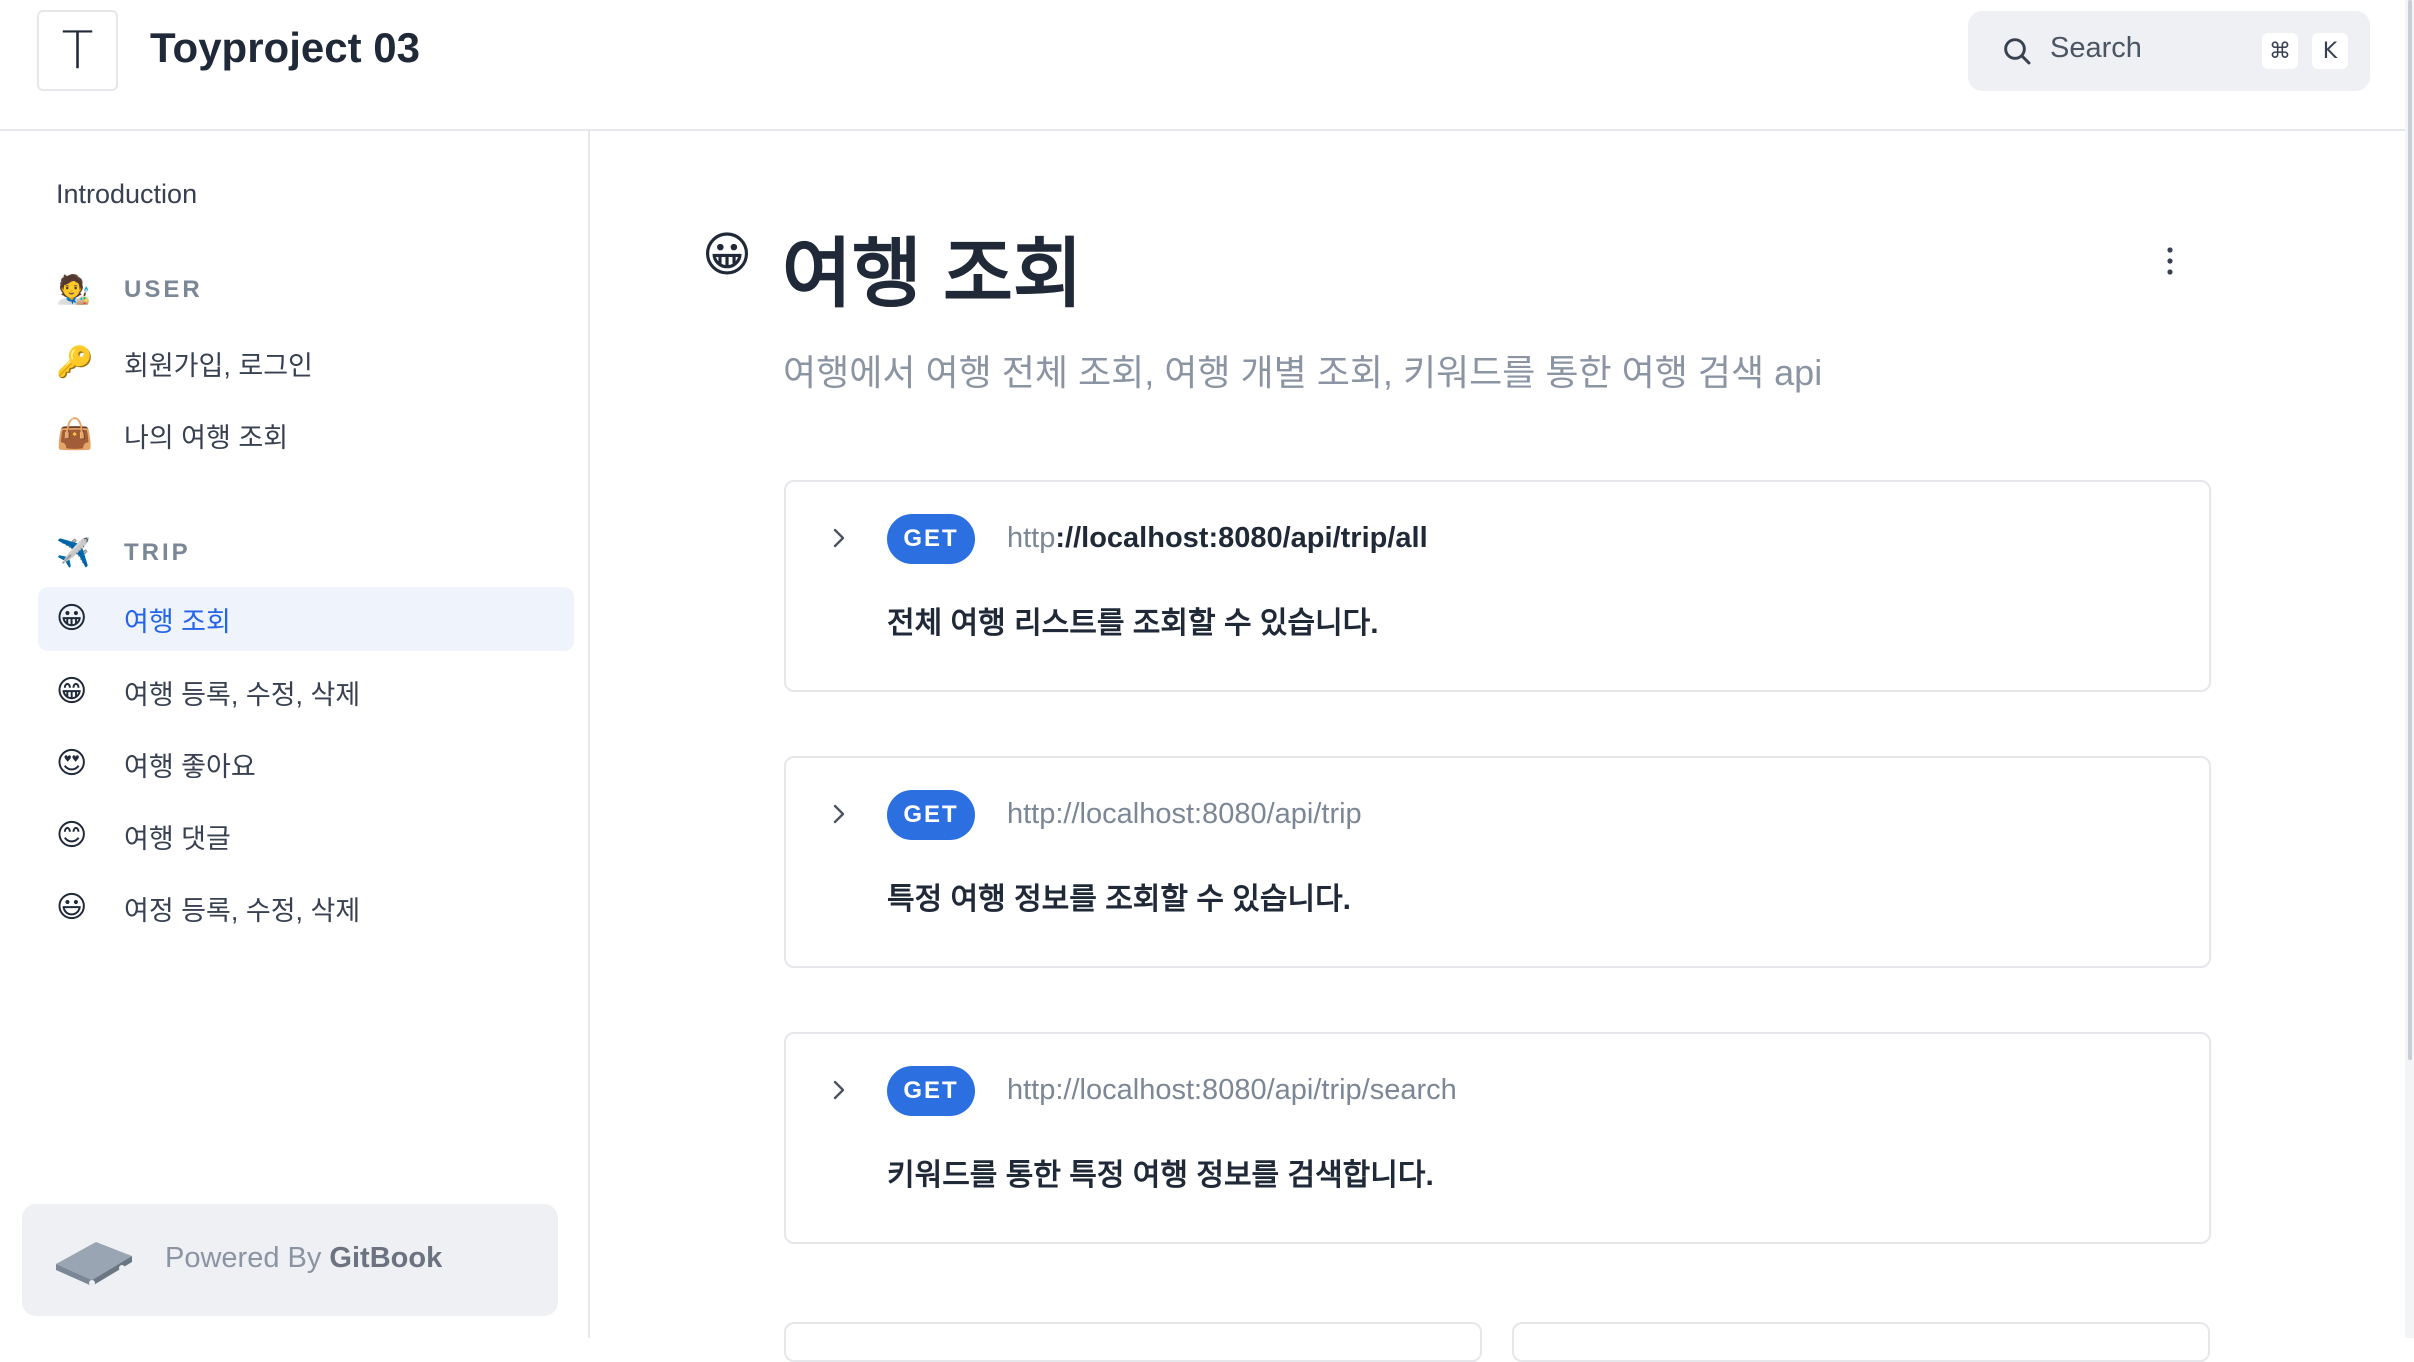  I want to click on page-title: 여행 조회, so click(932, 274).